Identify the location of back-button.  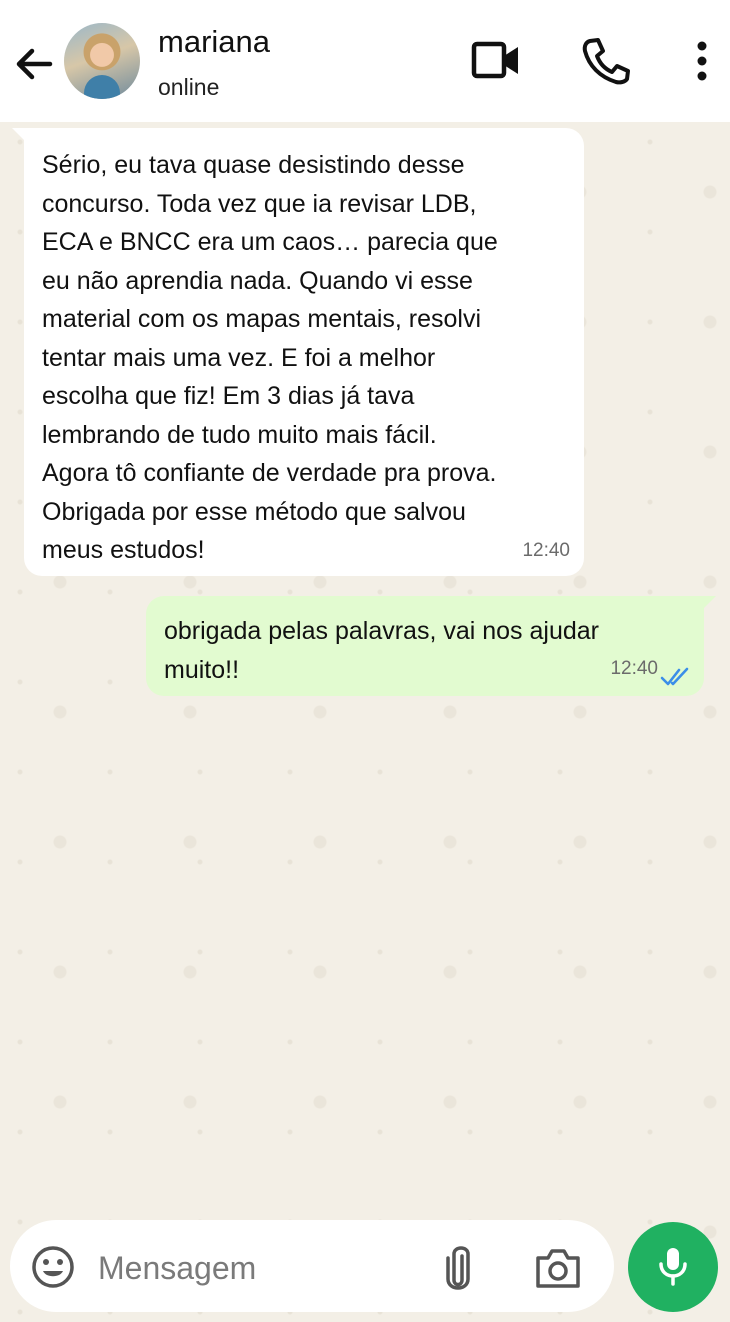
(34, 64).